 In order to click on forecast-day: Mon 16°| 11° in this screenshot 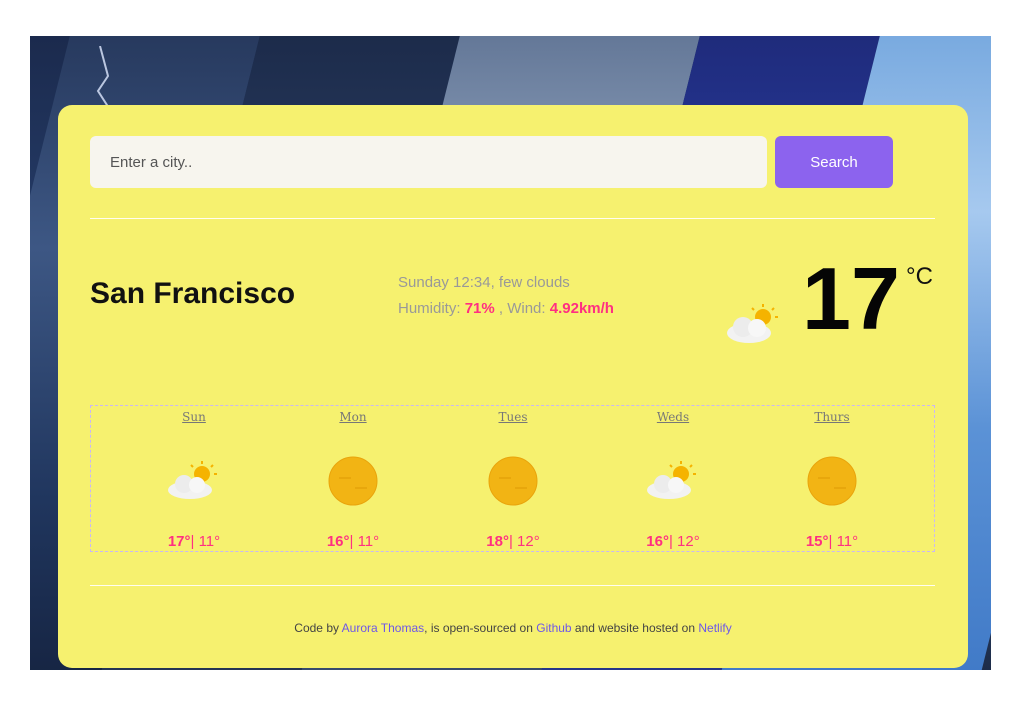, I will do `click(353, 478)`.